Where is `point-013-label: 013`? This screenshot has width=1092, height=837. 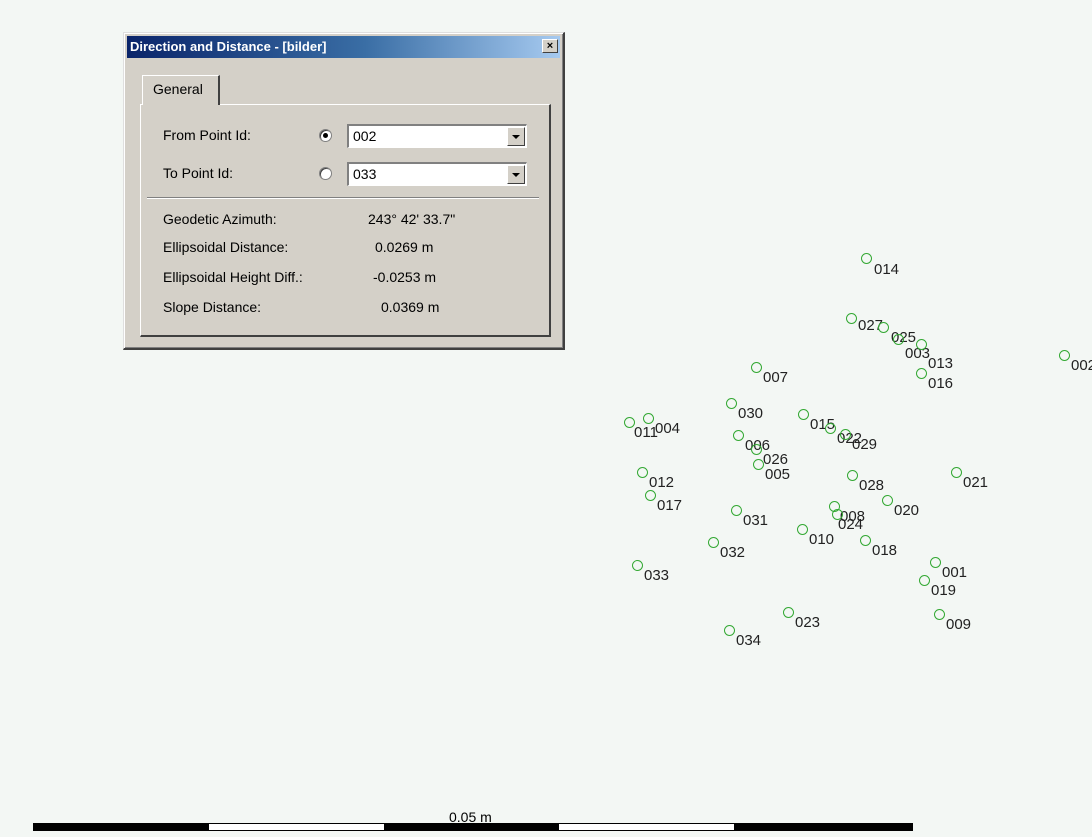 point-013-label: 013 is located at coordinates (941, 363).